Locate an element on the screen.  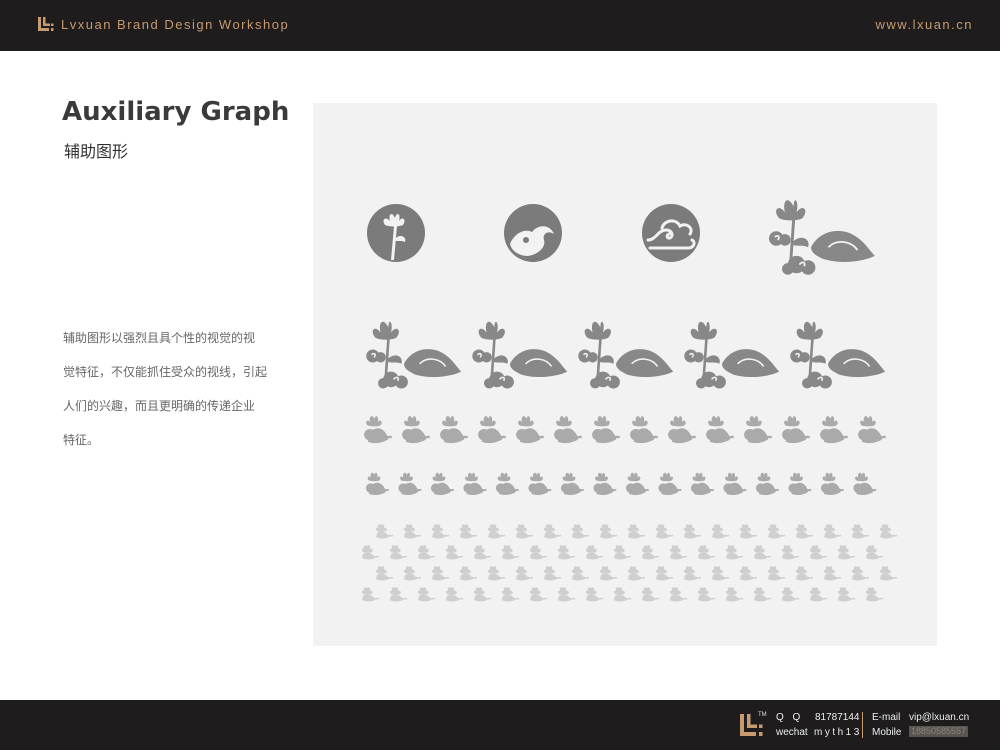
brand-name: Lvxuan Brand Design Workshop is located at coordinates (175, 24).